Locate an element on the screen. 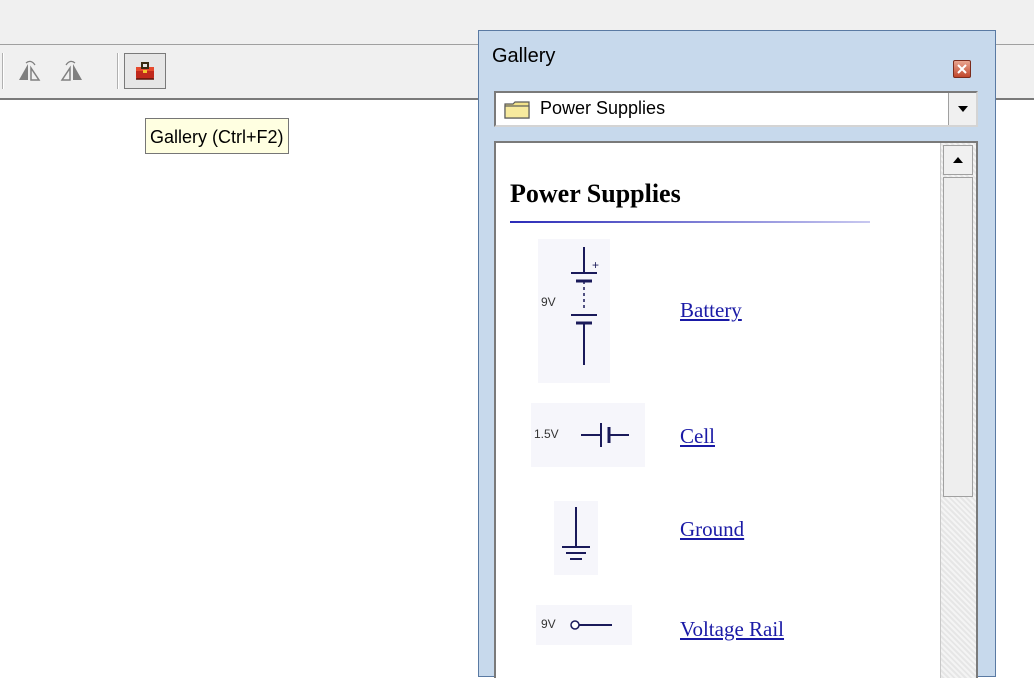  chevron-up-icon is located at coordinates (958, 160).